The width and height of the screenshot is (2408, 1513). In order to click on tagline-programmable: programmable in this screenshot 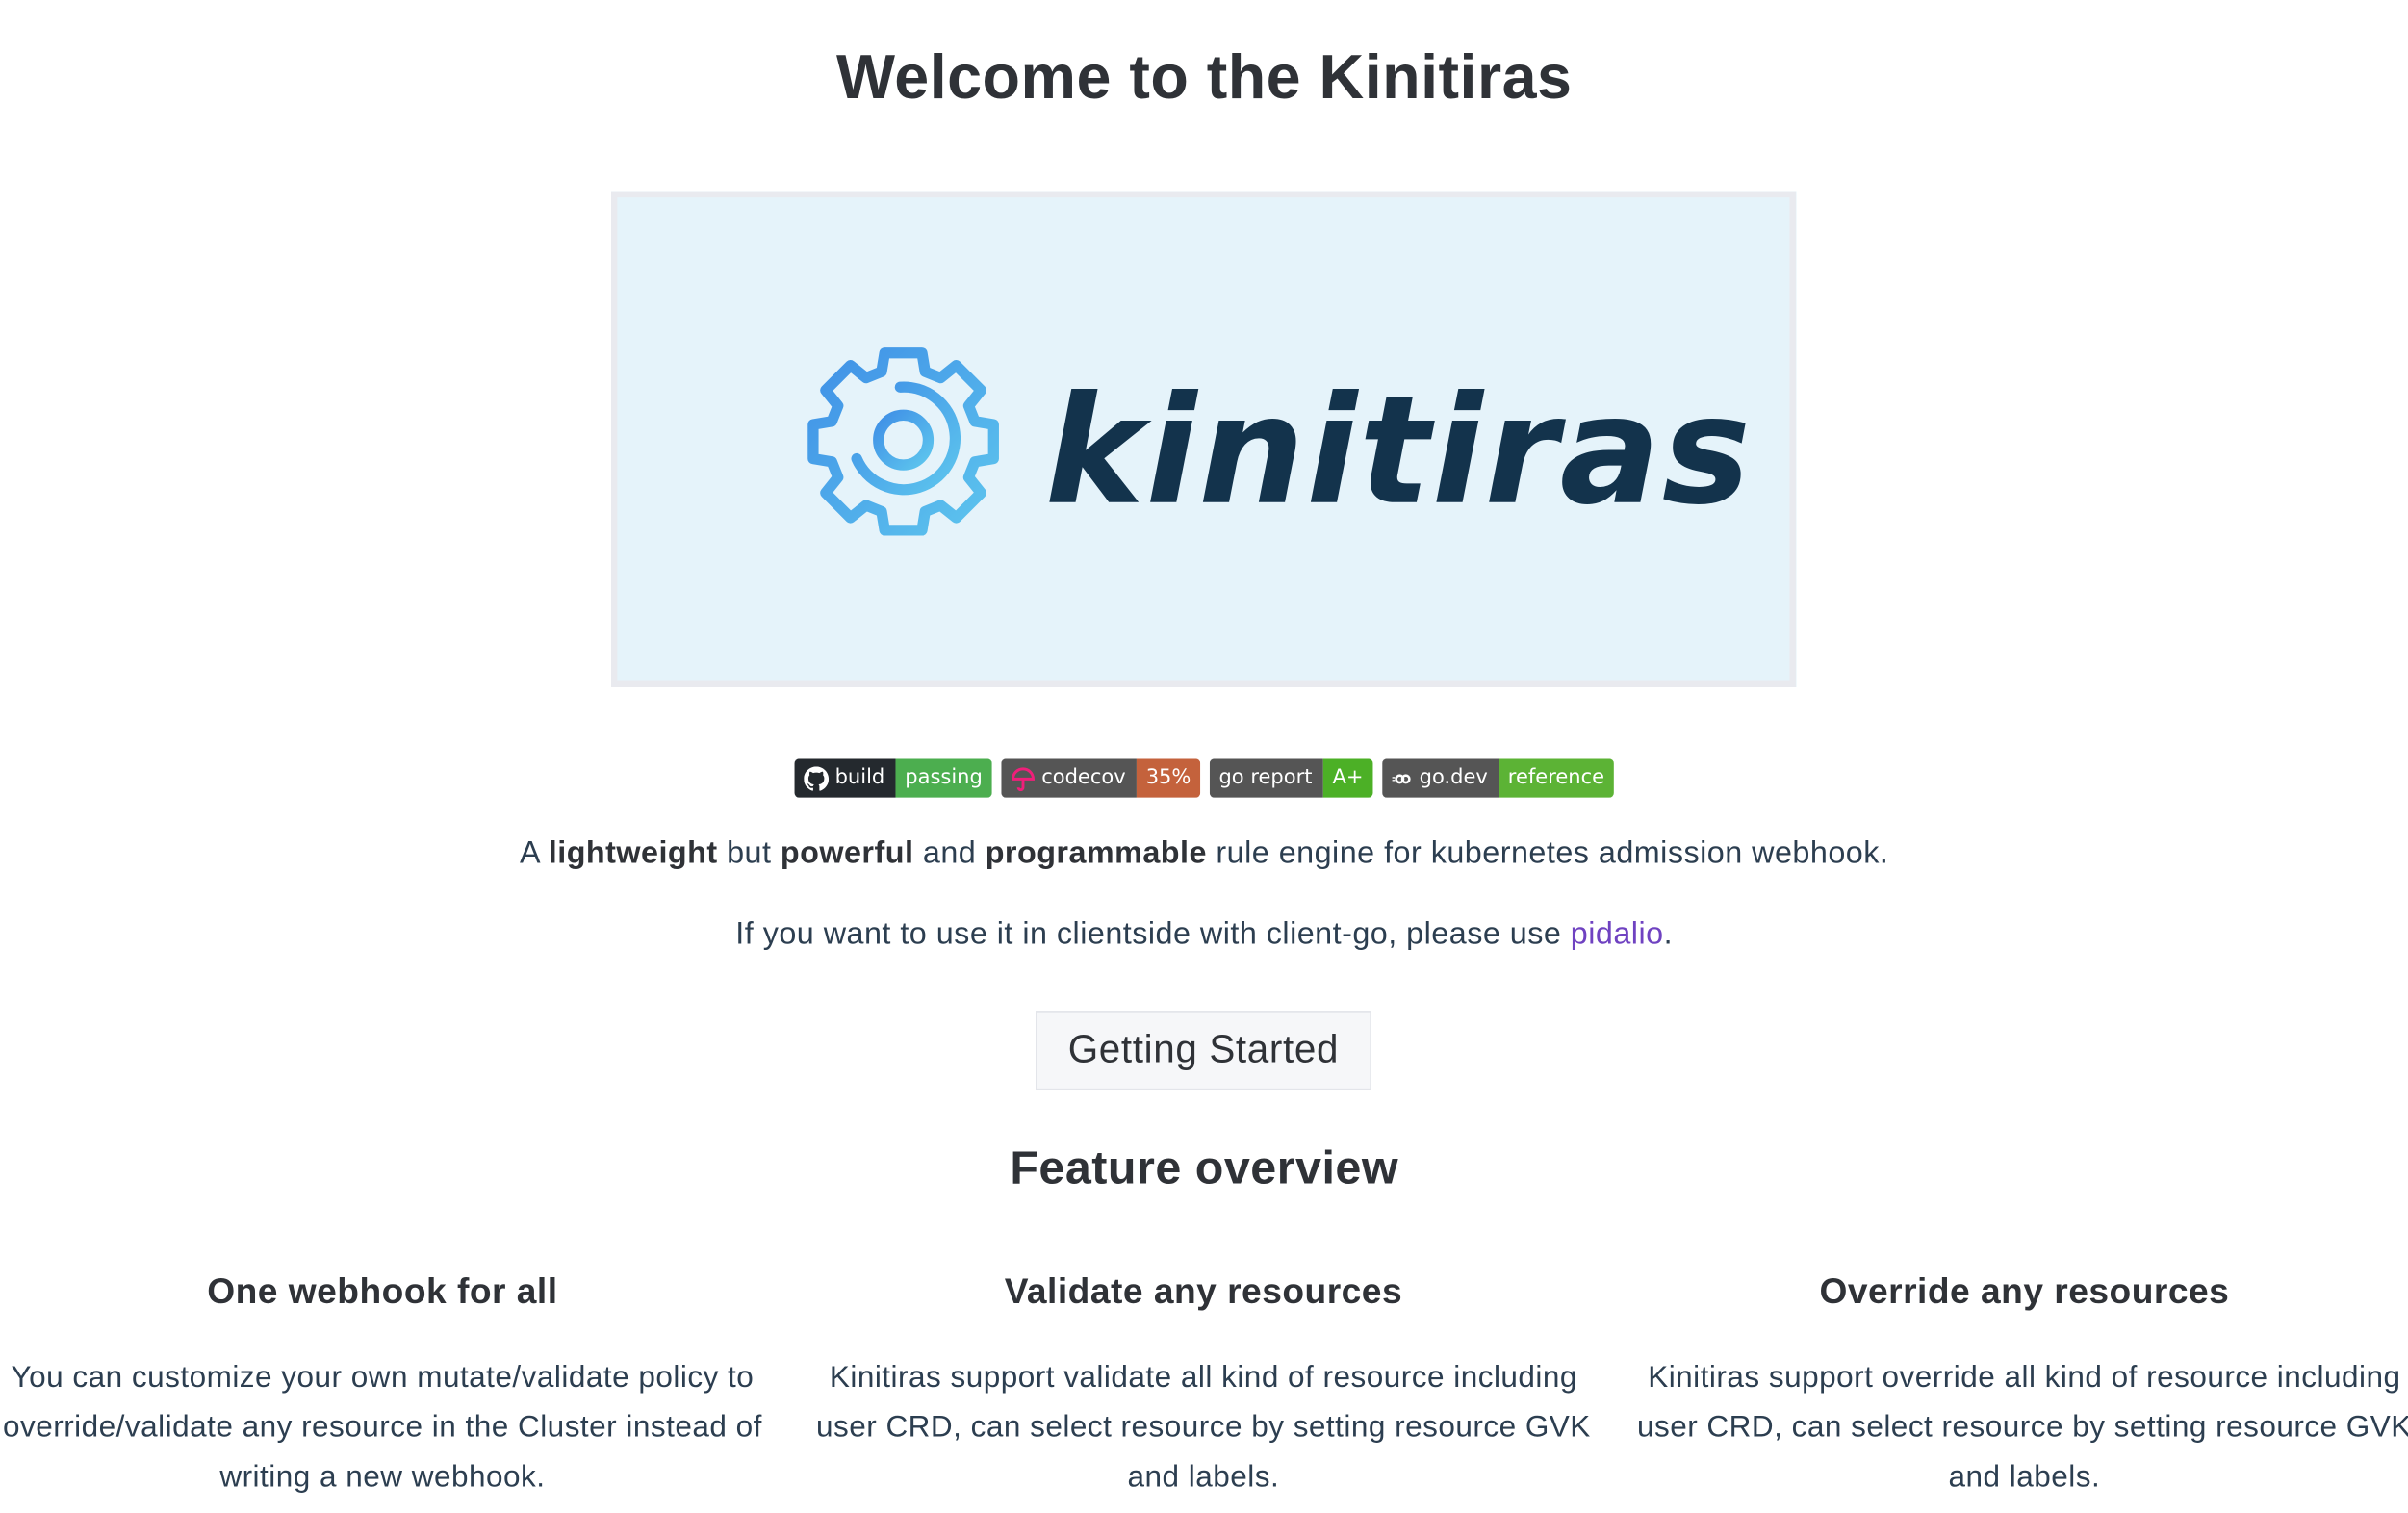, I will do `click(1096, 853)`.